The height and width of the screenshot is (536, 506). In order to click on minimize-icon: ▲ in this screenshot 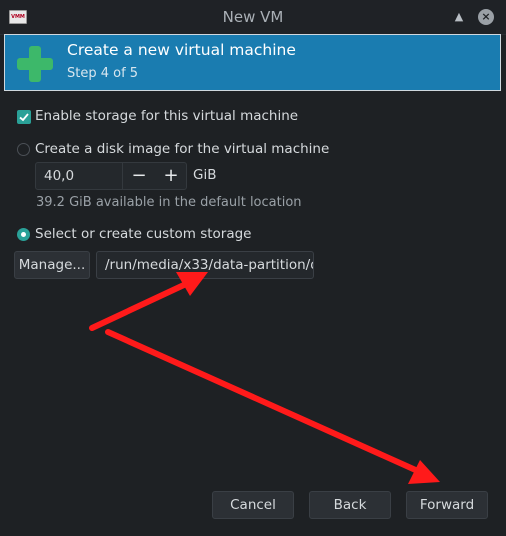, I will do `click(459, 17)`.